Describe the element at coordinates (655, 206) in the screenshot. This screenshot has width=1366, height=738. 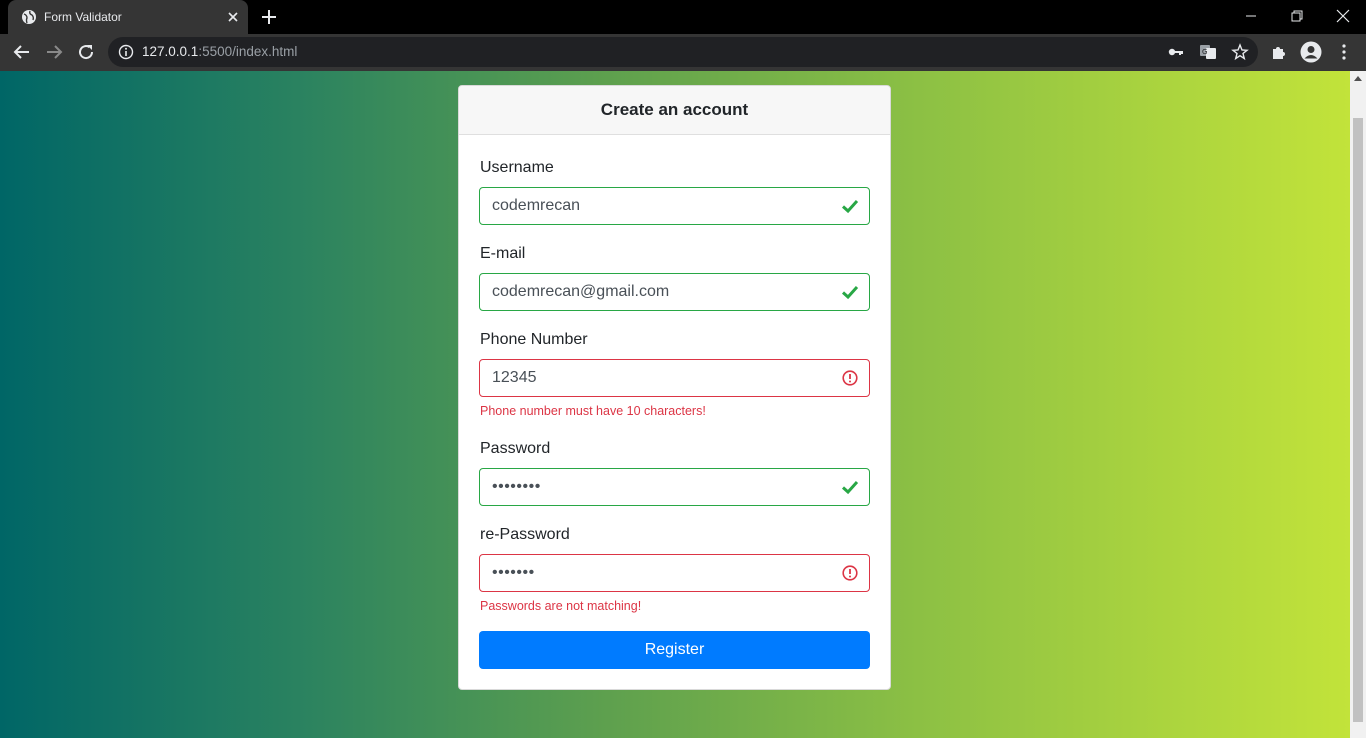
I see `username-input` at that location.